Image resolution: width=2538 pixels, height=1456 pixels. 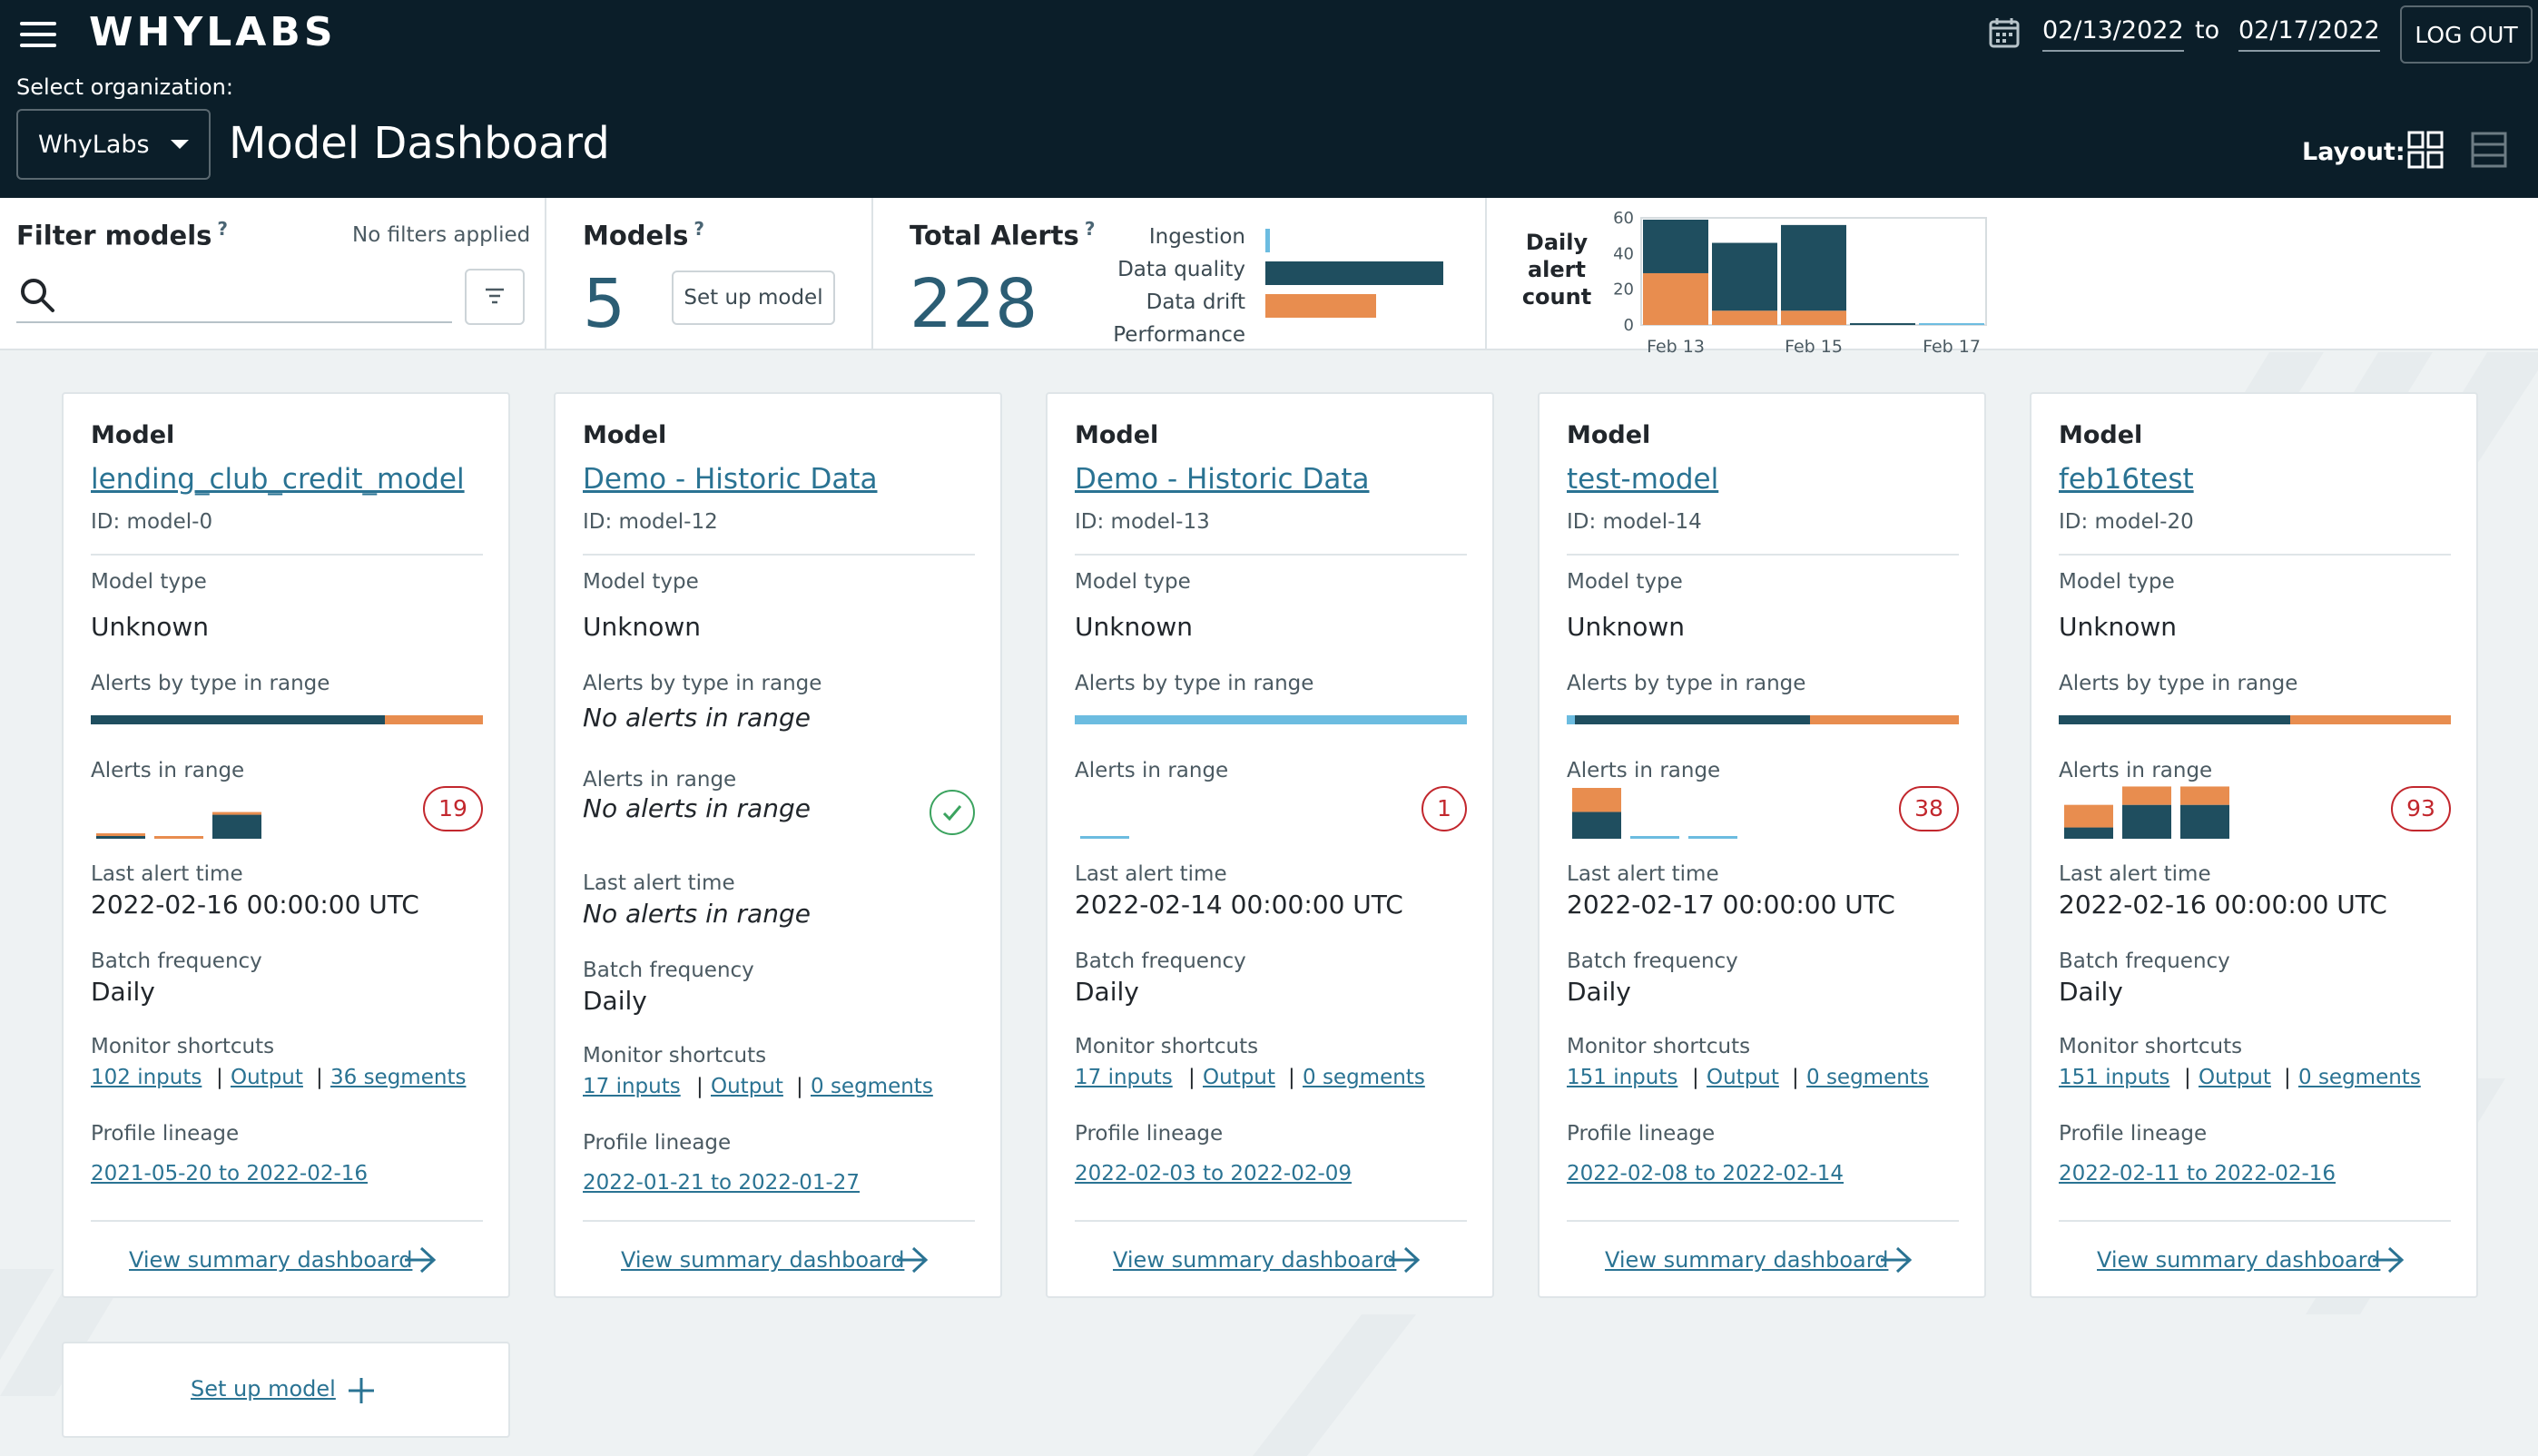 What do you see at coordinates (2255, 479) in the screenshot?
I see `model-name-link: feb16test` at bounding box center [2255, 479].